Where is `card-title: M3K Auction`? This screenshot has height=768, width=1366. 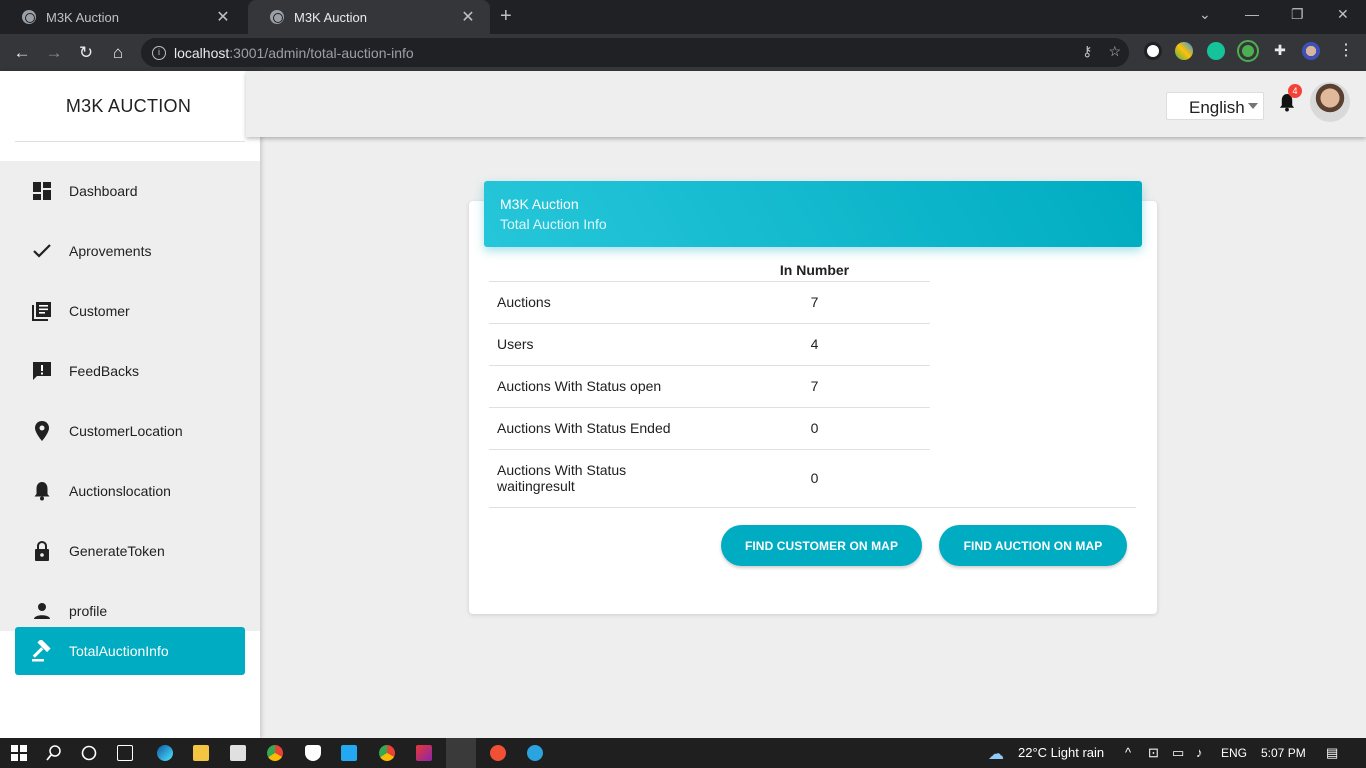
card-title: M3K Auction is located at coordinates (539, 204).